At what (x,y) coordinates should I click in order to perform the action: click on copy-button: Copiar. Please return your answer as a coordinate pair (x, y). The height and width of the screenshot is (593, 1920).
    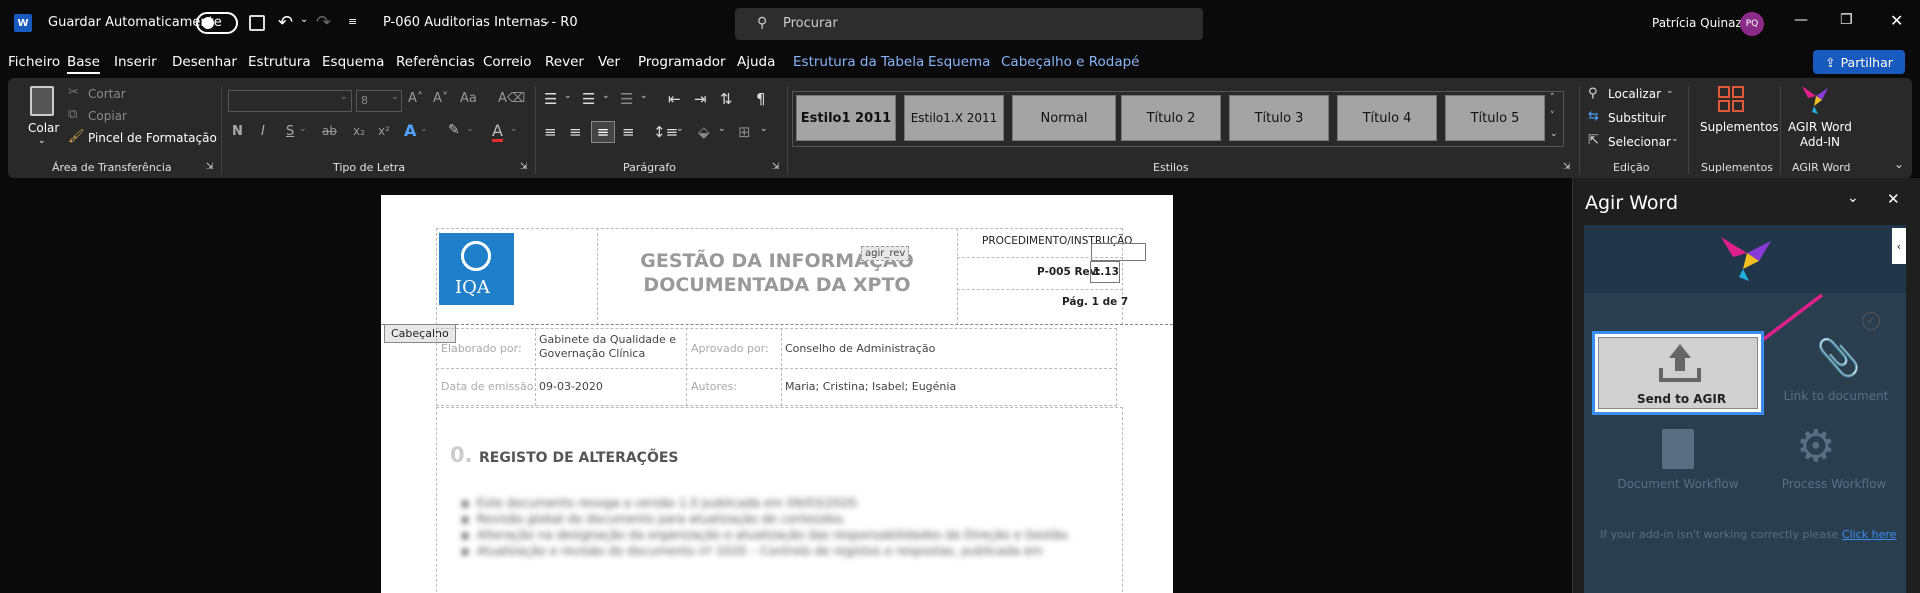
    Looking at the image, I should click on (107, 116).